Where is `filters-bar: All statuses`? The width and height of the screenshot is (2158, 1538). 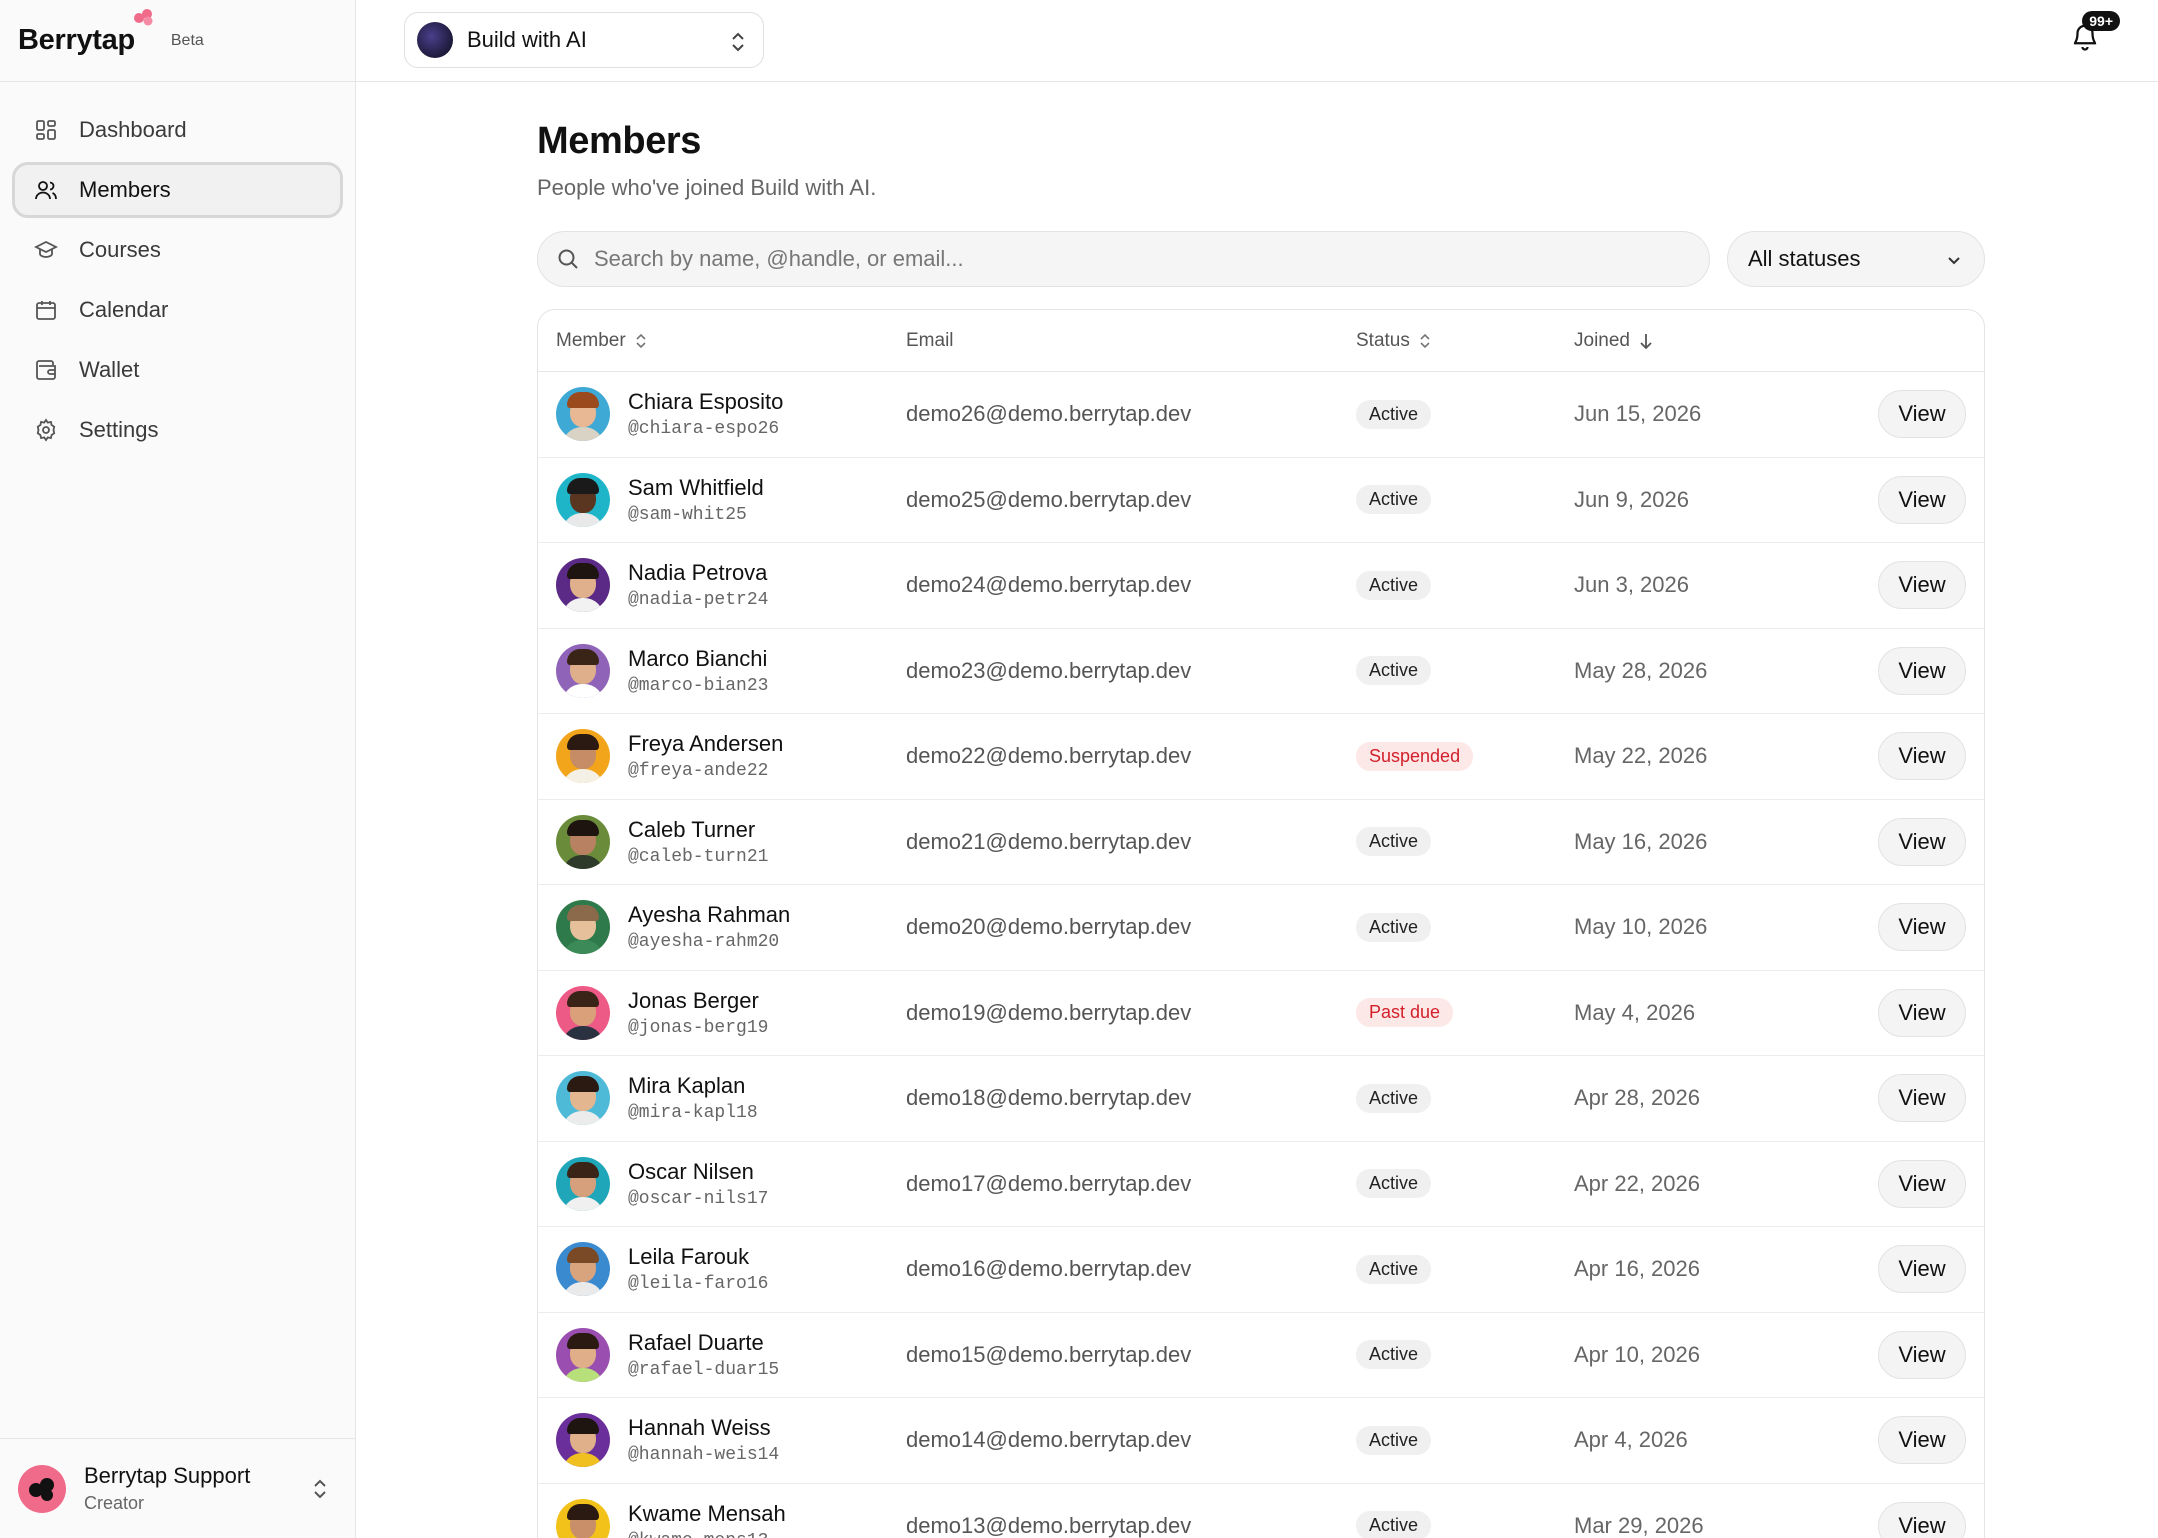 filters-bar: All statuses is located at coordinates (1261, 259).